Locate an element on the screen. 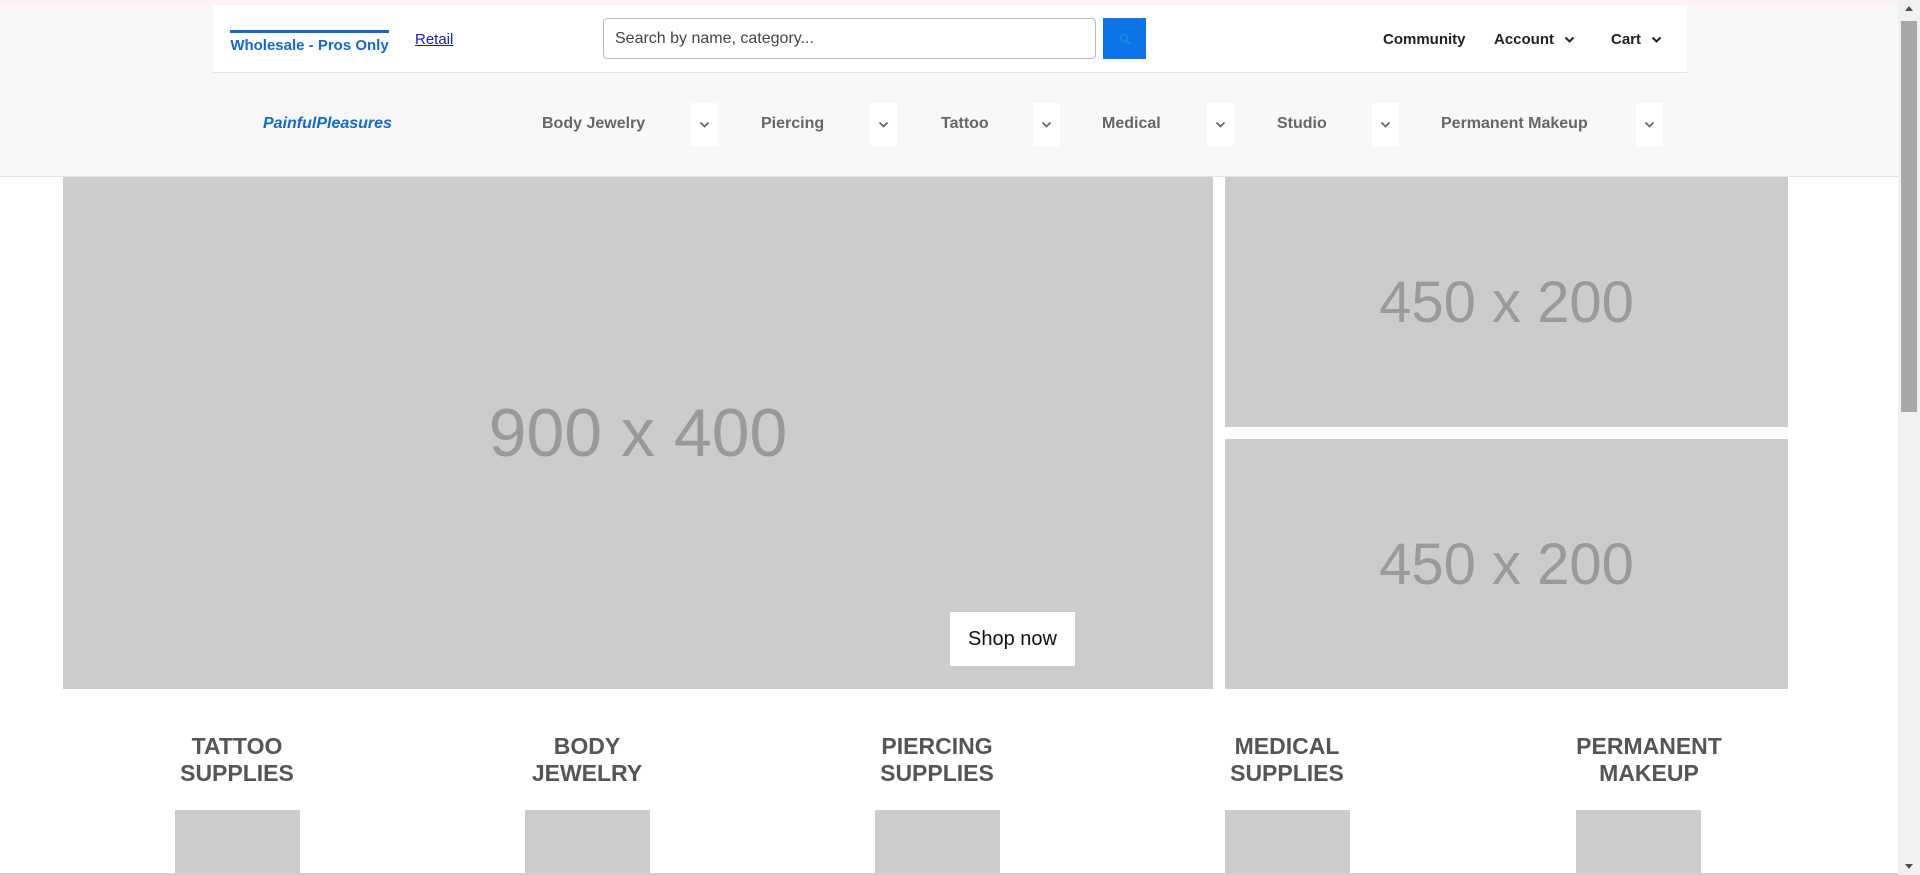 The height and width of the screenshot is (875, 1920). tattoo-dropdown-toggle is located at coordinates (1046, 124).